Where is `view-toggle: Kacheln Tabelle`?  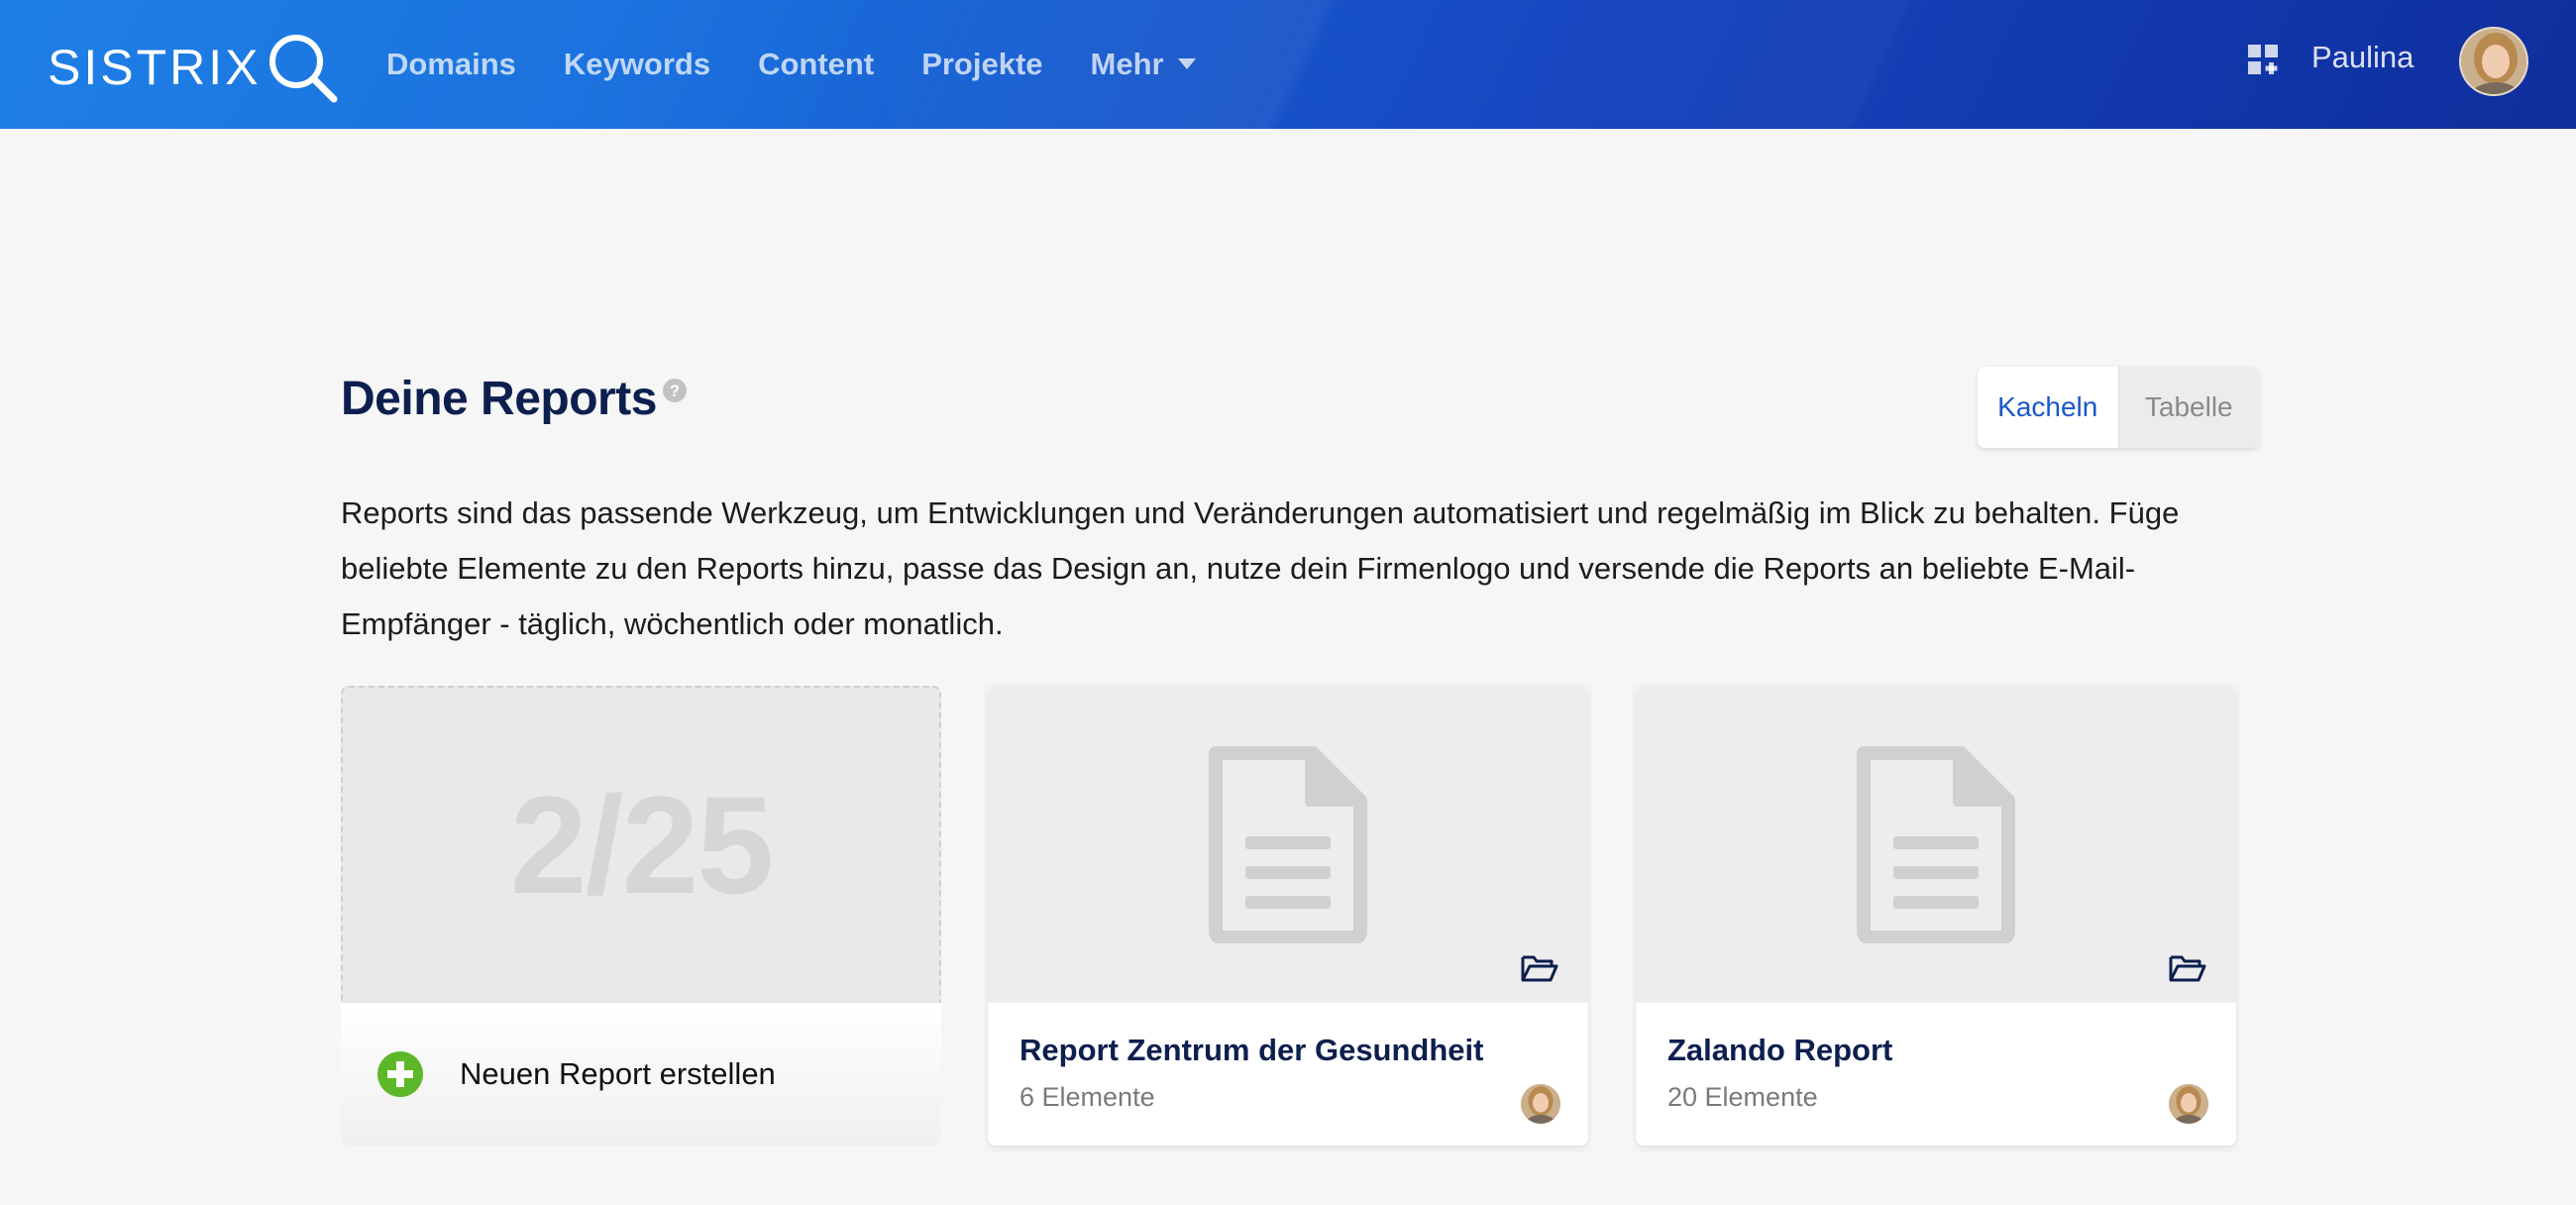
view-toggle: Kacheln Tabelle is located at coordinates (2118, 407).